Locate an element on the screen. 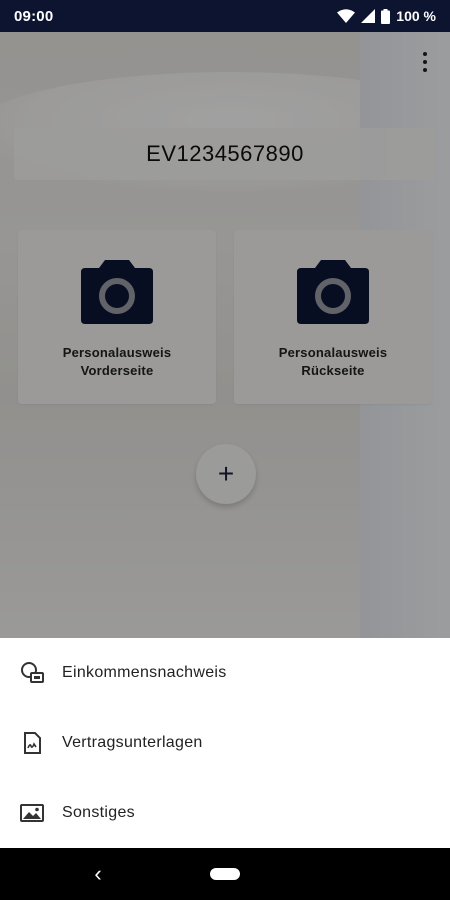 The width and height of the screenshot is (450, 900). status-bar: 09:00 100 % is located at coordinates (225, 16).